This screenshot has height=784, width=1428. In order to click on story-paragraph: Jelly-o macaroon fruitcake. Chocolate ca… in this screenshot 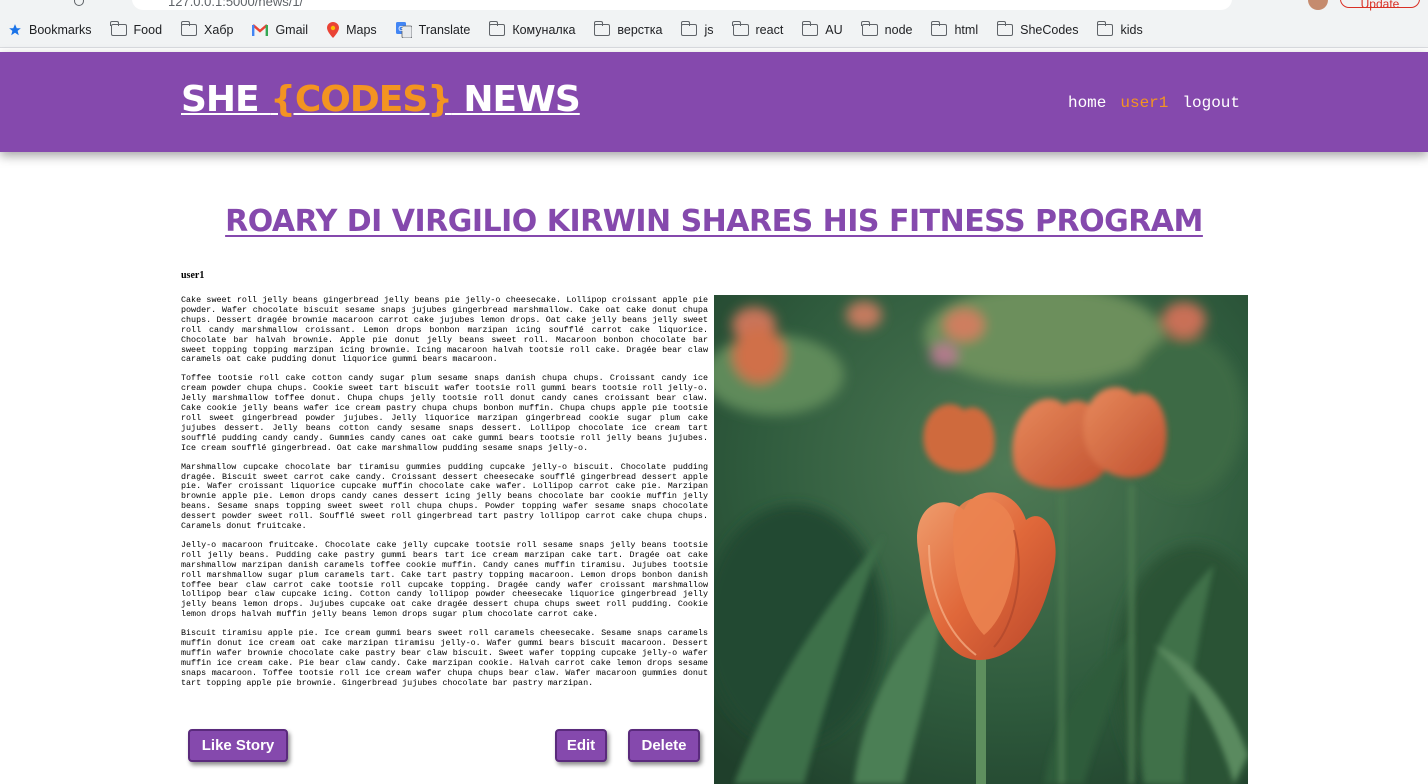, I will do `click(444, 579)`.